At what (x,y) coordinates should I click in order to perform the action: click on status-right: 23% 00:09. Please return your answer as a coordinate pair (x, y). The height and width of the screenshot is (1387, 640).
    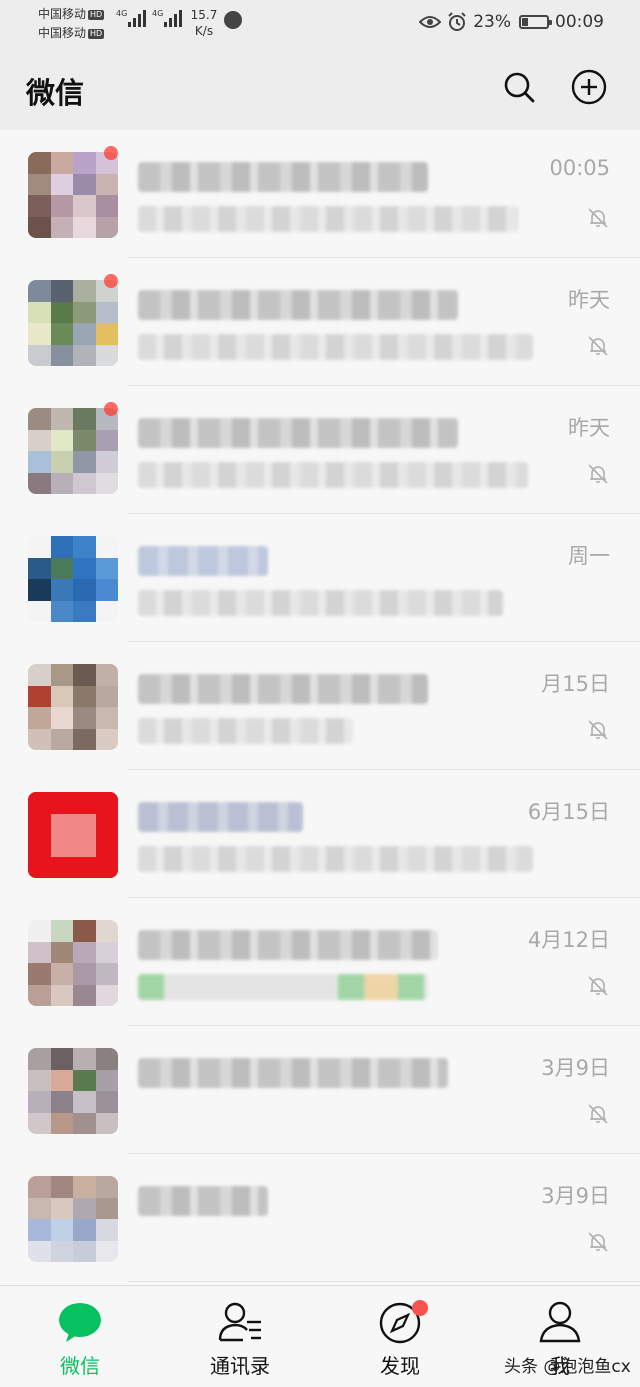
    Looking at the image, I should click on (511, 22).